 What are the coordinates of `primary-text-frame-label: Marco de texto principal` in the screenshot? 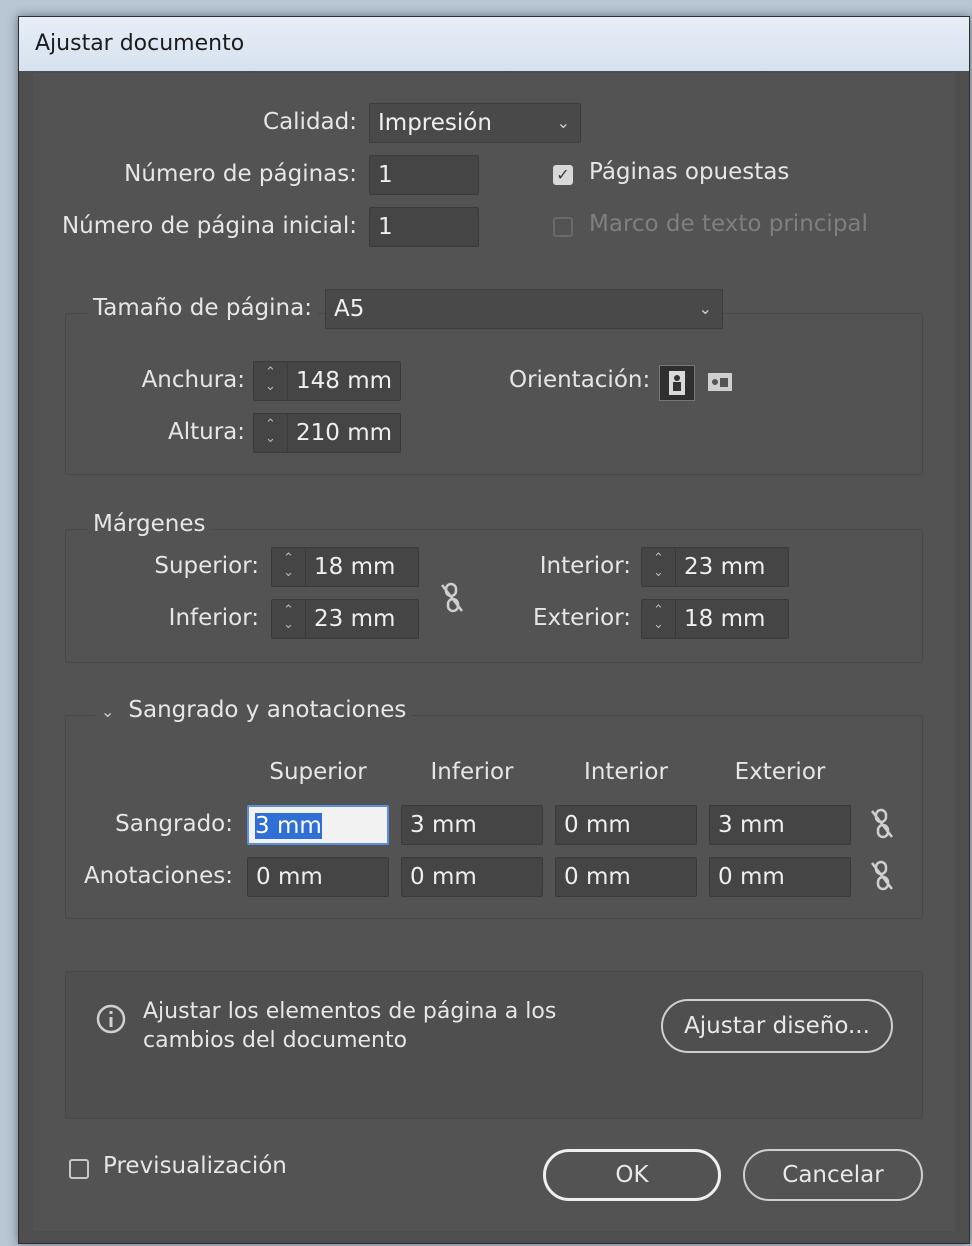 It's located at (728, 224).